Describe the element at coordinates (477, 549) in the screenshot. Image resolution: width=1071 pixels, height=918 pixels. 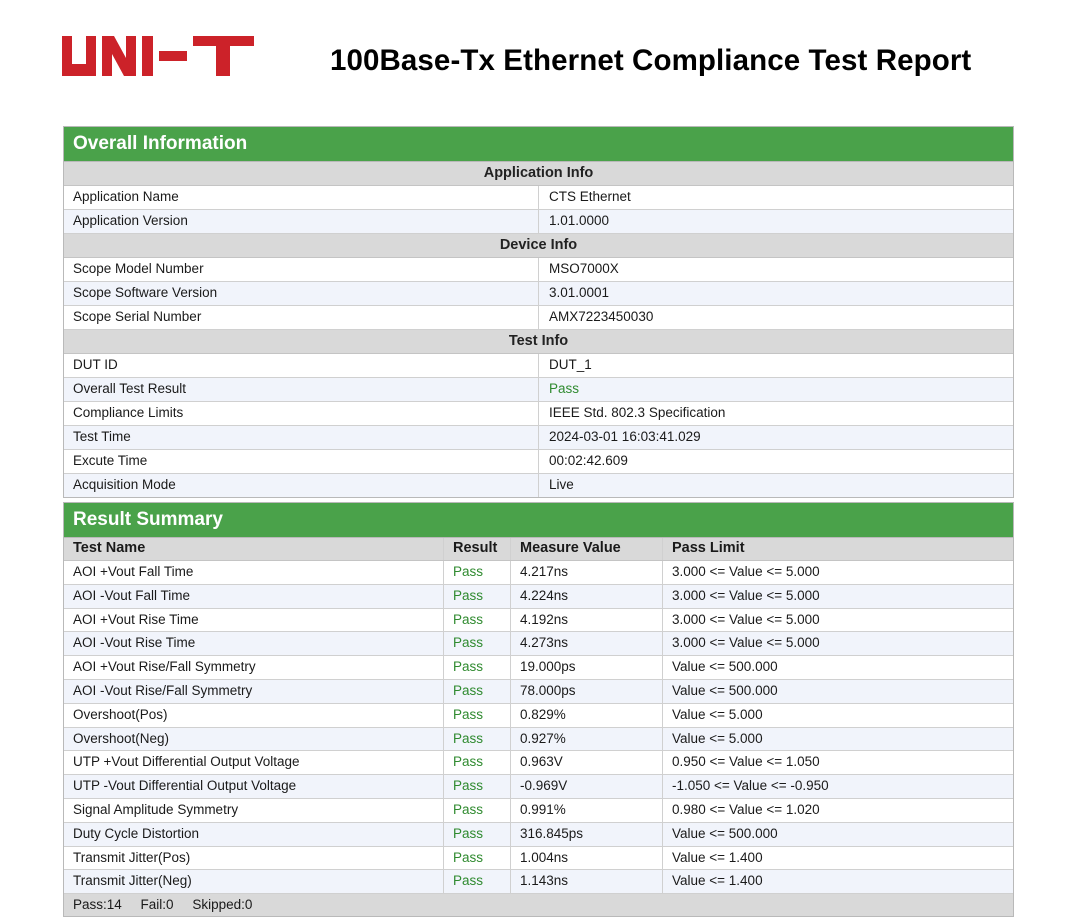
I see `column-header-result: Result` at that location.